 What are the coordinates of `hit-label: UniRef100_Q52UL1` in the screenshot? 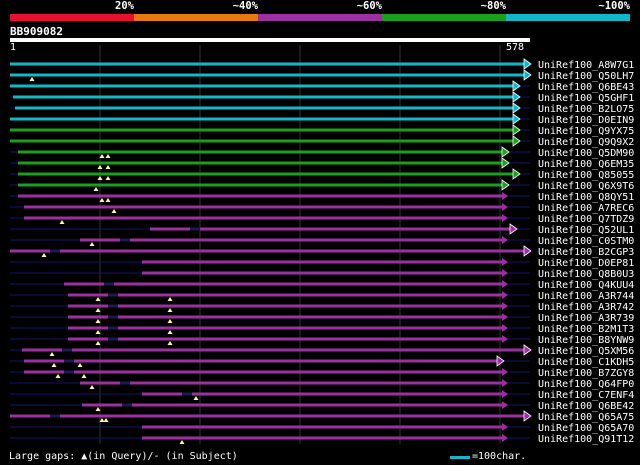 It's located at (586, 230).